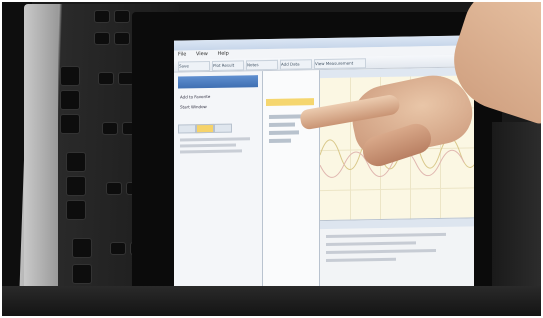 The image size is (543, 318). I want to click on toolbar-add-data-button: Add Data, so click(296, 64).